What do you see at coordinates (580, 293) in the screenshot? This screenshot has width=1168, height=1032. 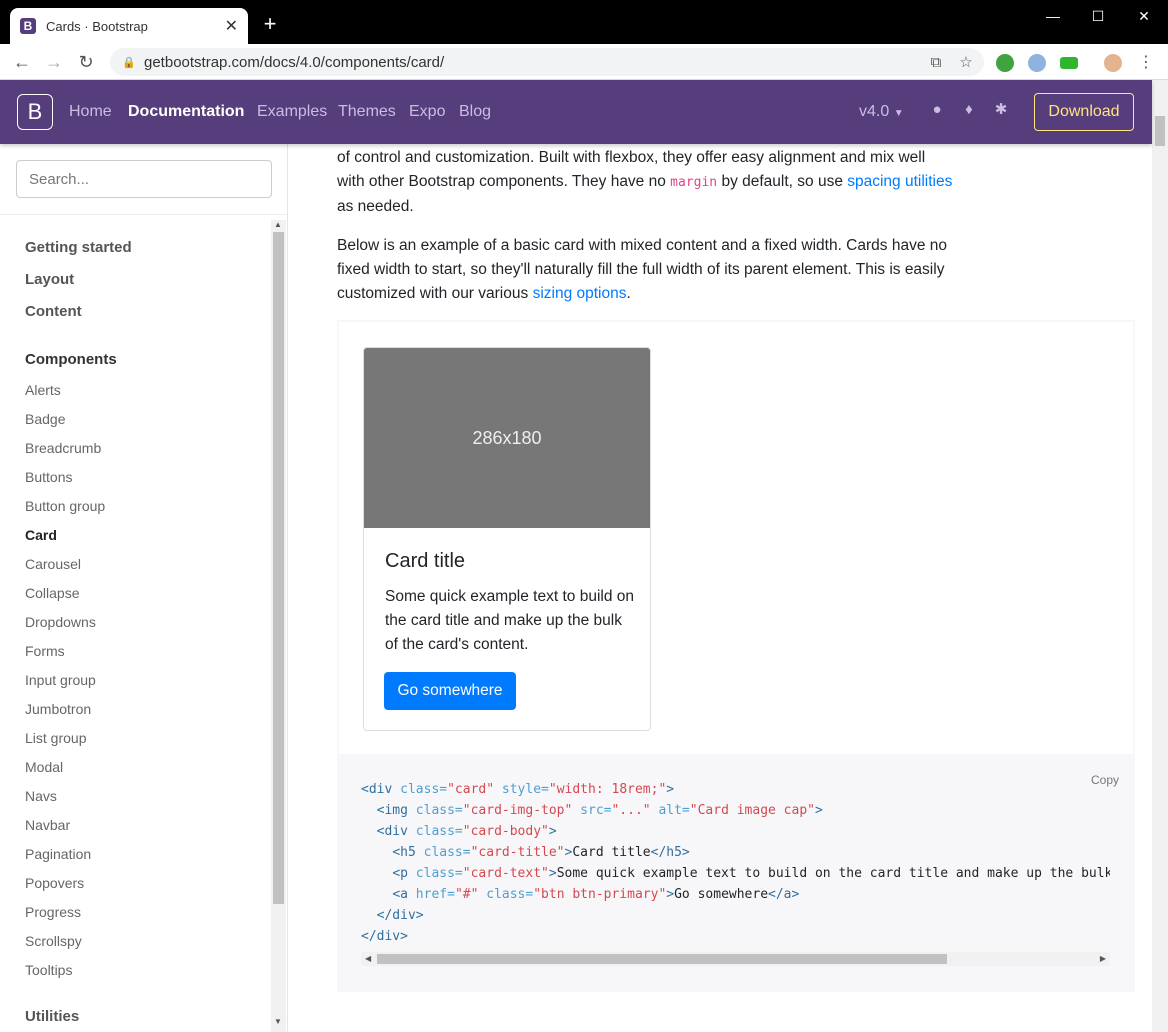 I see `sizing-options-link: sizing options` at bounding box center [580, 293].